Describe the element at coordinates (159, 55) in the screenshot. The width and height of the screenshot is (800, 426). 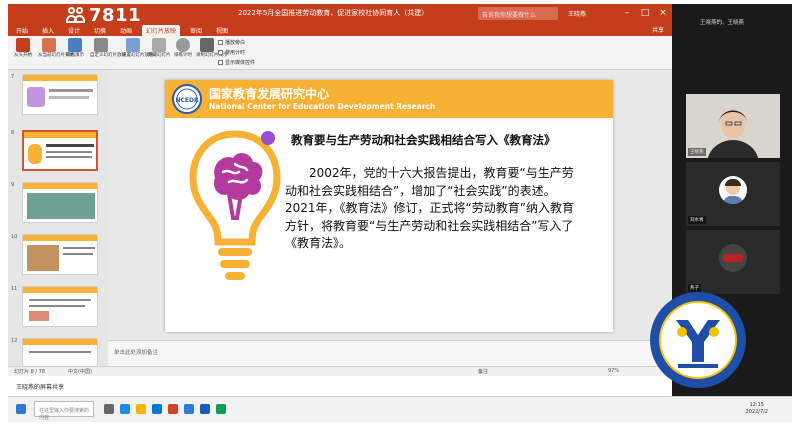
I see `button-label: 隐藏幻灯片` at that location.